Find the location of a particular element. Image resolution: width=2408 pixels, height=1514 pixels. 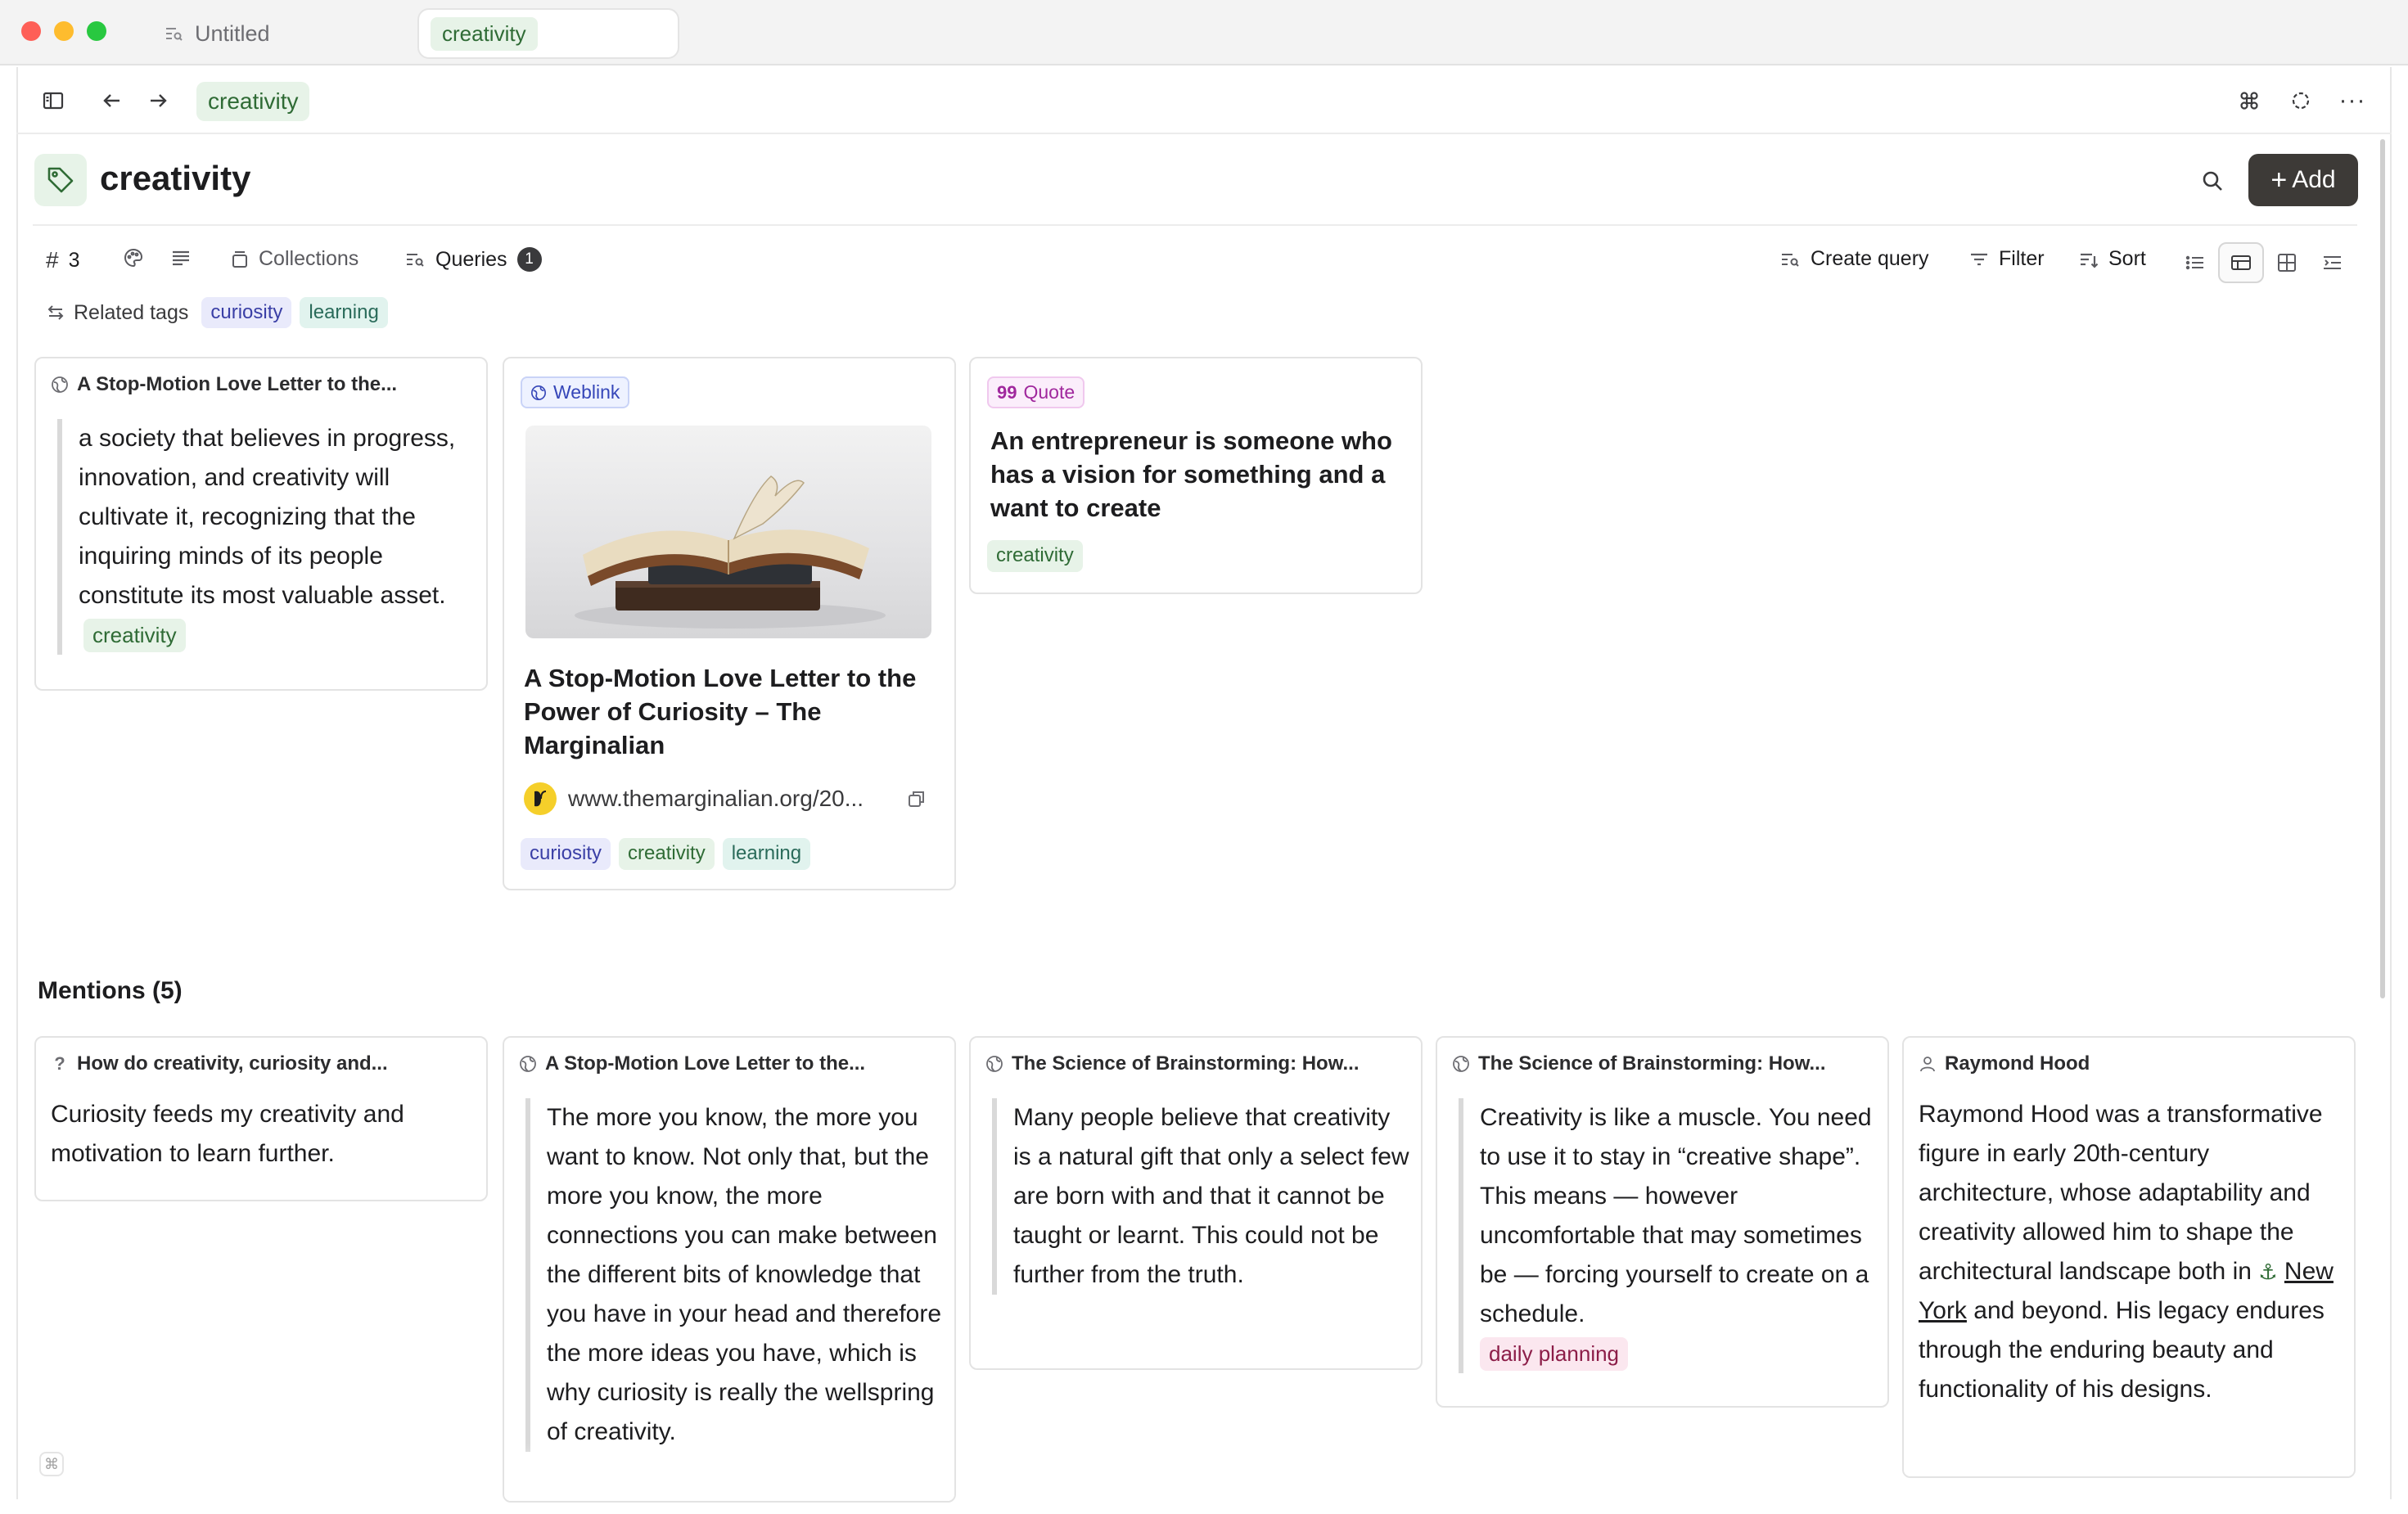

sidebar-toggle-button is located at coordinates (53, 100).